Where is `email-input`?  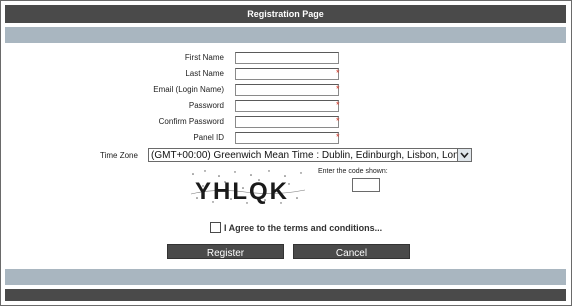
email-input is located at coordinates (287, 90).